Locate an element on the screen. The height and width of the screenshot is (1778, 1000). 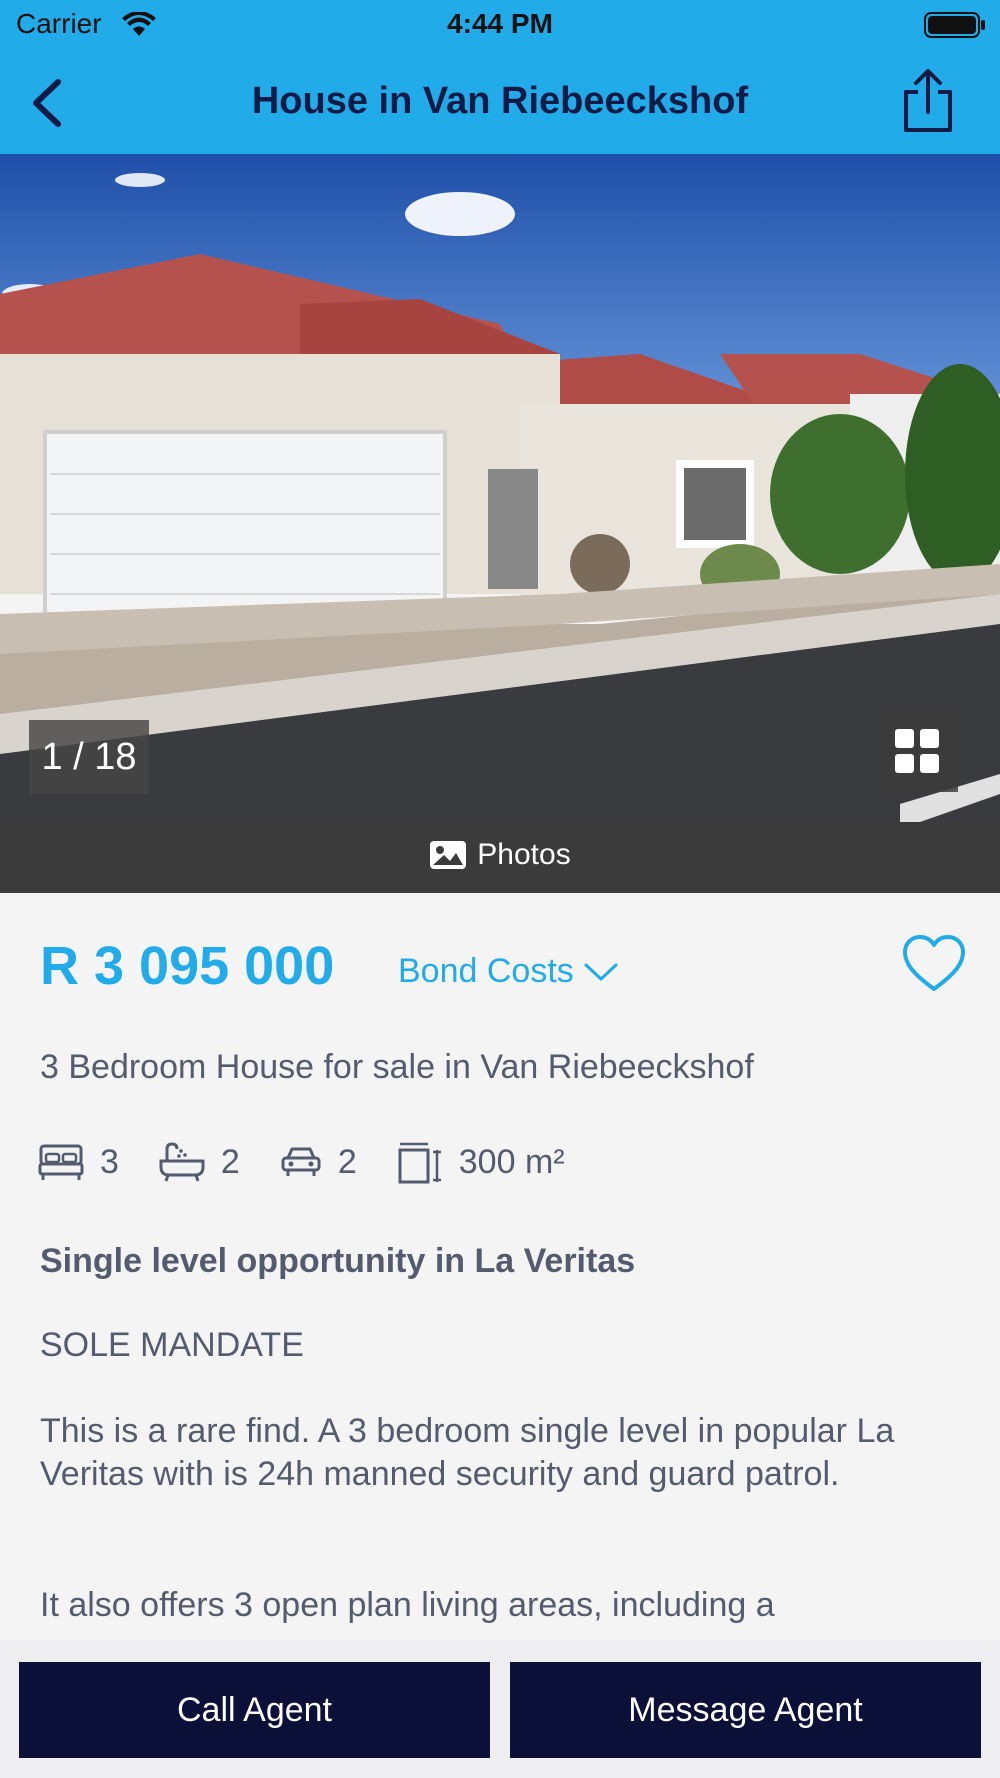
page-title: House in Van Riebeeckshof is located at coordinates (500, 101).